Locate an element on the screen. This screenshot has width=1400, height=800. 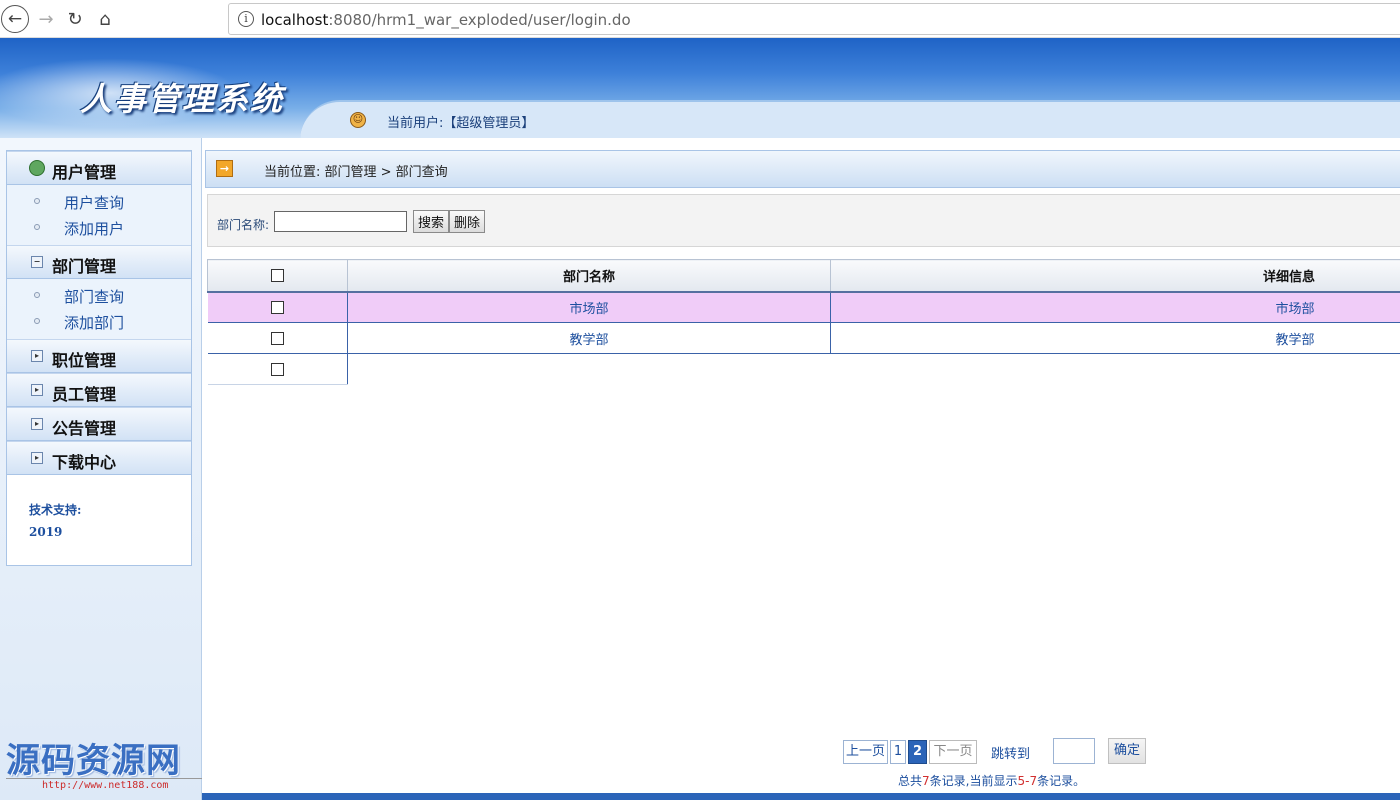
column-header-name: 部门名称 is located at coordinates (589, 276).